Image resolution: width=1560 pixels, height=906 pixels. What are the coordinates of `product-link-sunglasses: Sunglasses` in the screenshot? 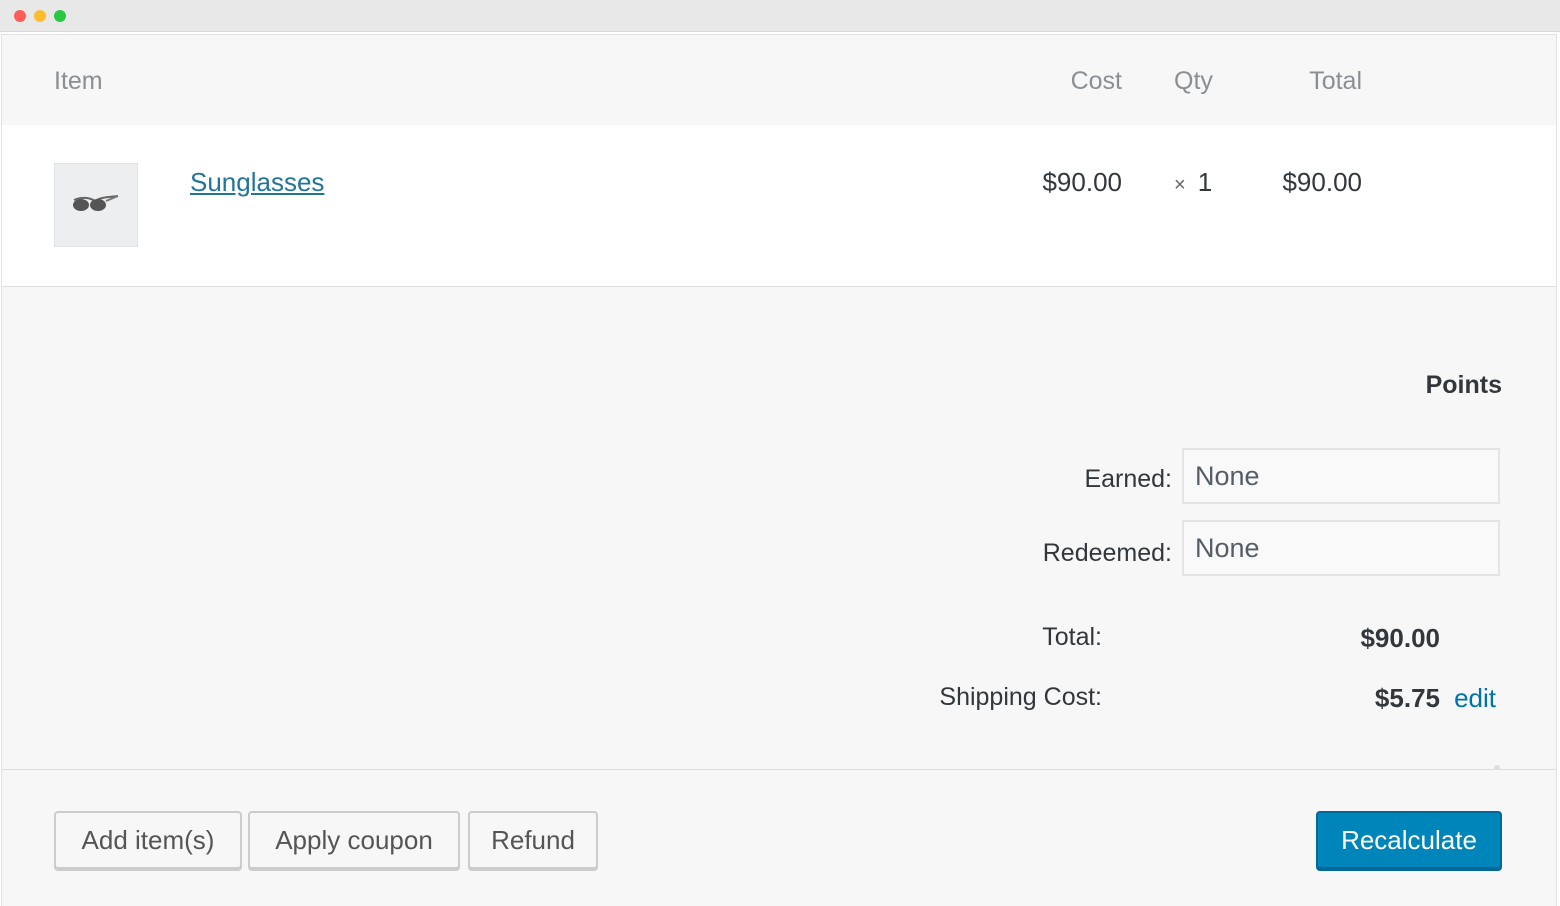 It's located at (257, 182).